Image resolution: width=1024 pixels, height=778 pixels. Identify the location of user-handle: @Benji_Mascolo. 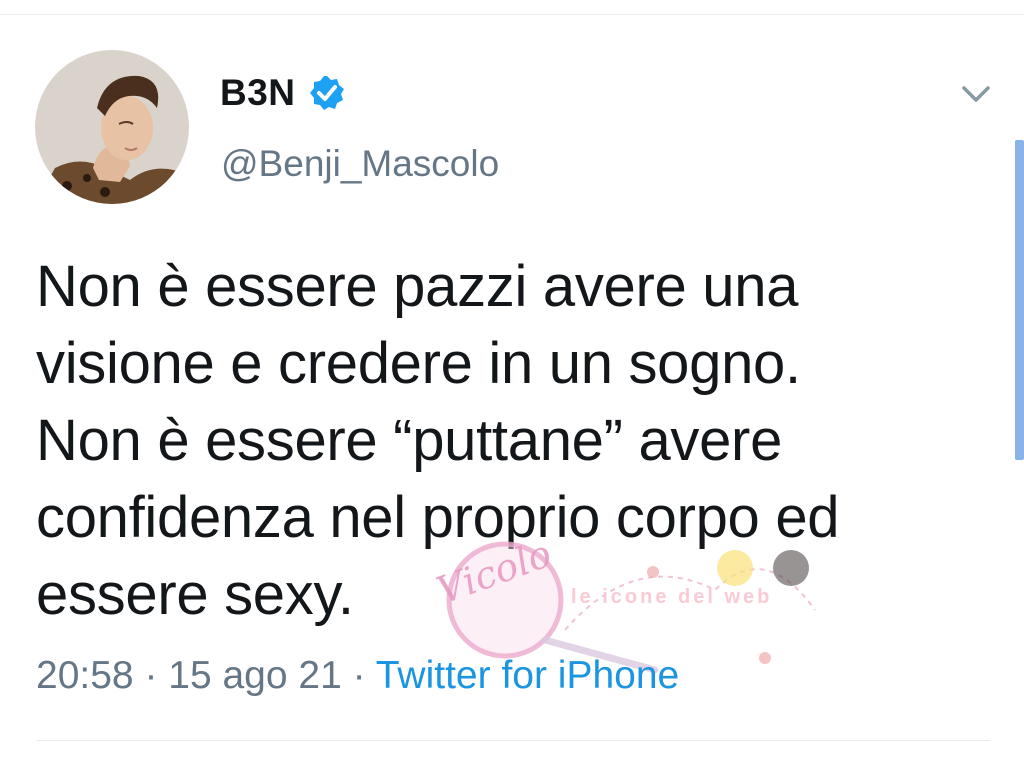
(360, 164).